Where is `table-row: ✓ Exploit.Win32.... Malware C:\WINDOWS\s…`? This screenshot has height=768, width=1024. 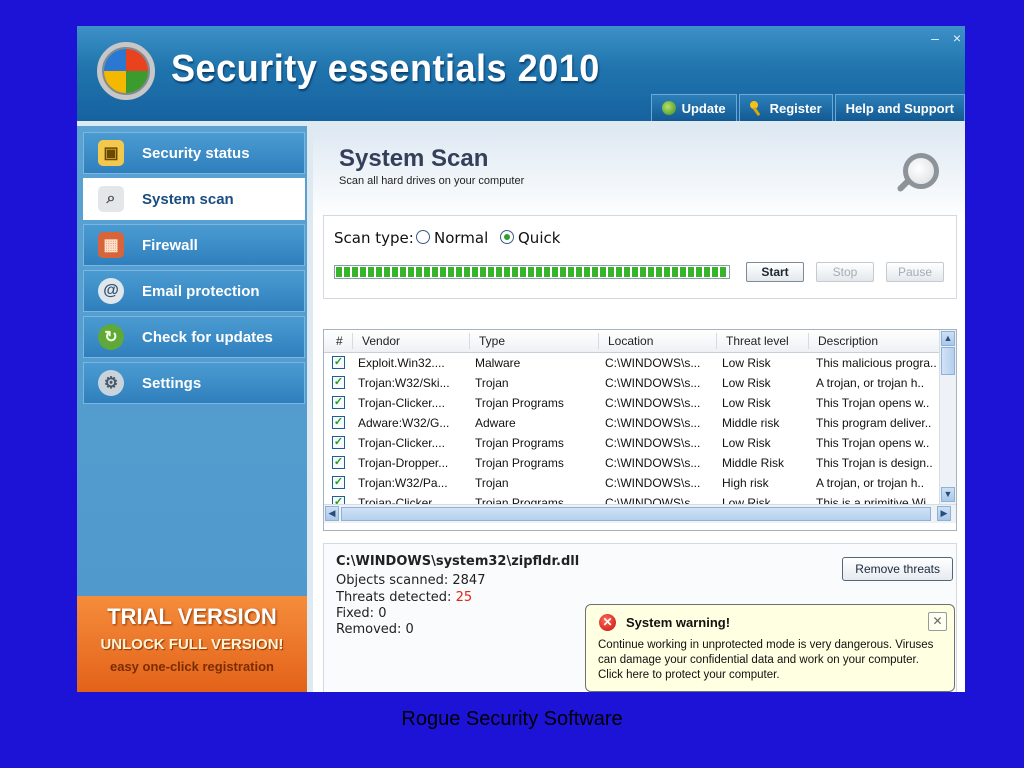 table-row: ✓ Exploit.Win32.... Malware C:\WINDOWS\s… is located at coordinates (632, 363).